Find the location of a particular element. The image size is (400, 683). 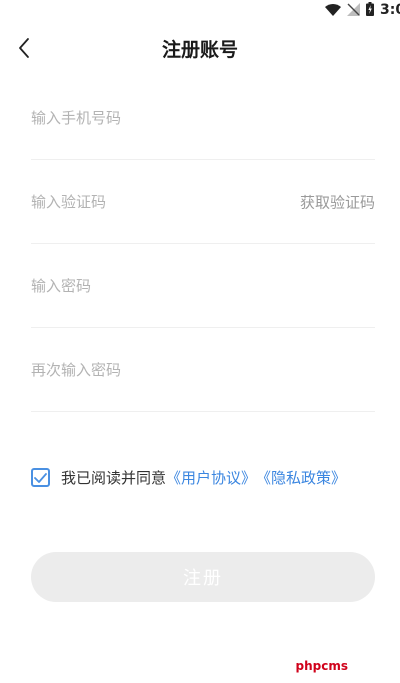

page-title: 注册账号 is located at coordinates (199, 50).